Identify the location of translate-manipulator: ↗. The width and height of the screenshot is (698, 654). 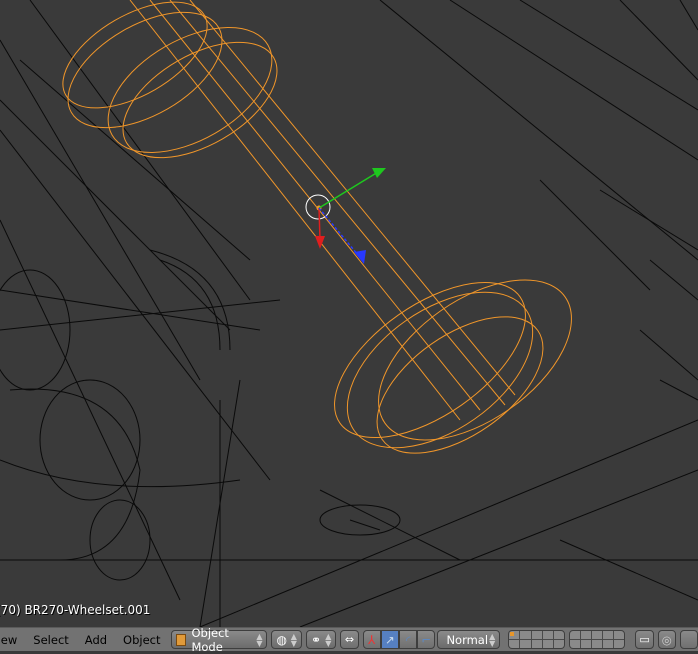
(390, 639).